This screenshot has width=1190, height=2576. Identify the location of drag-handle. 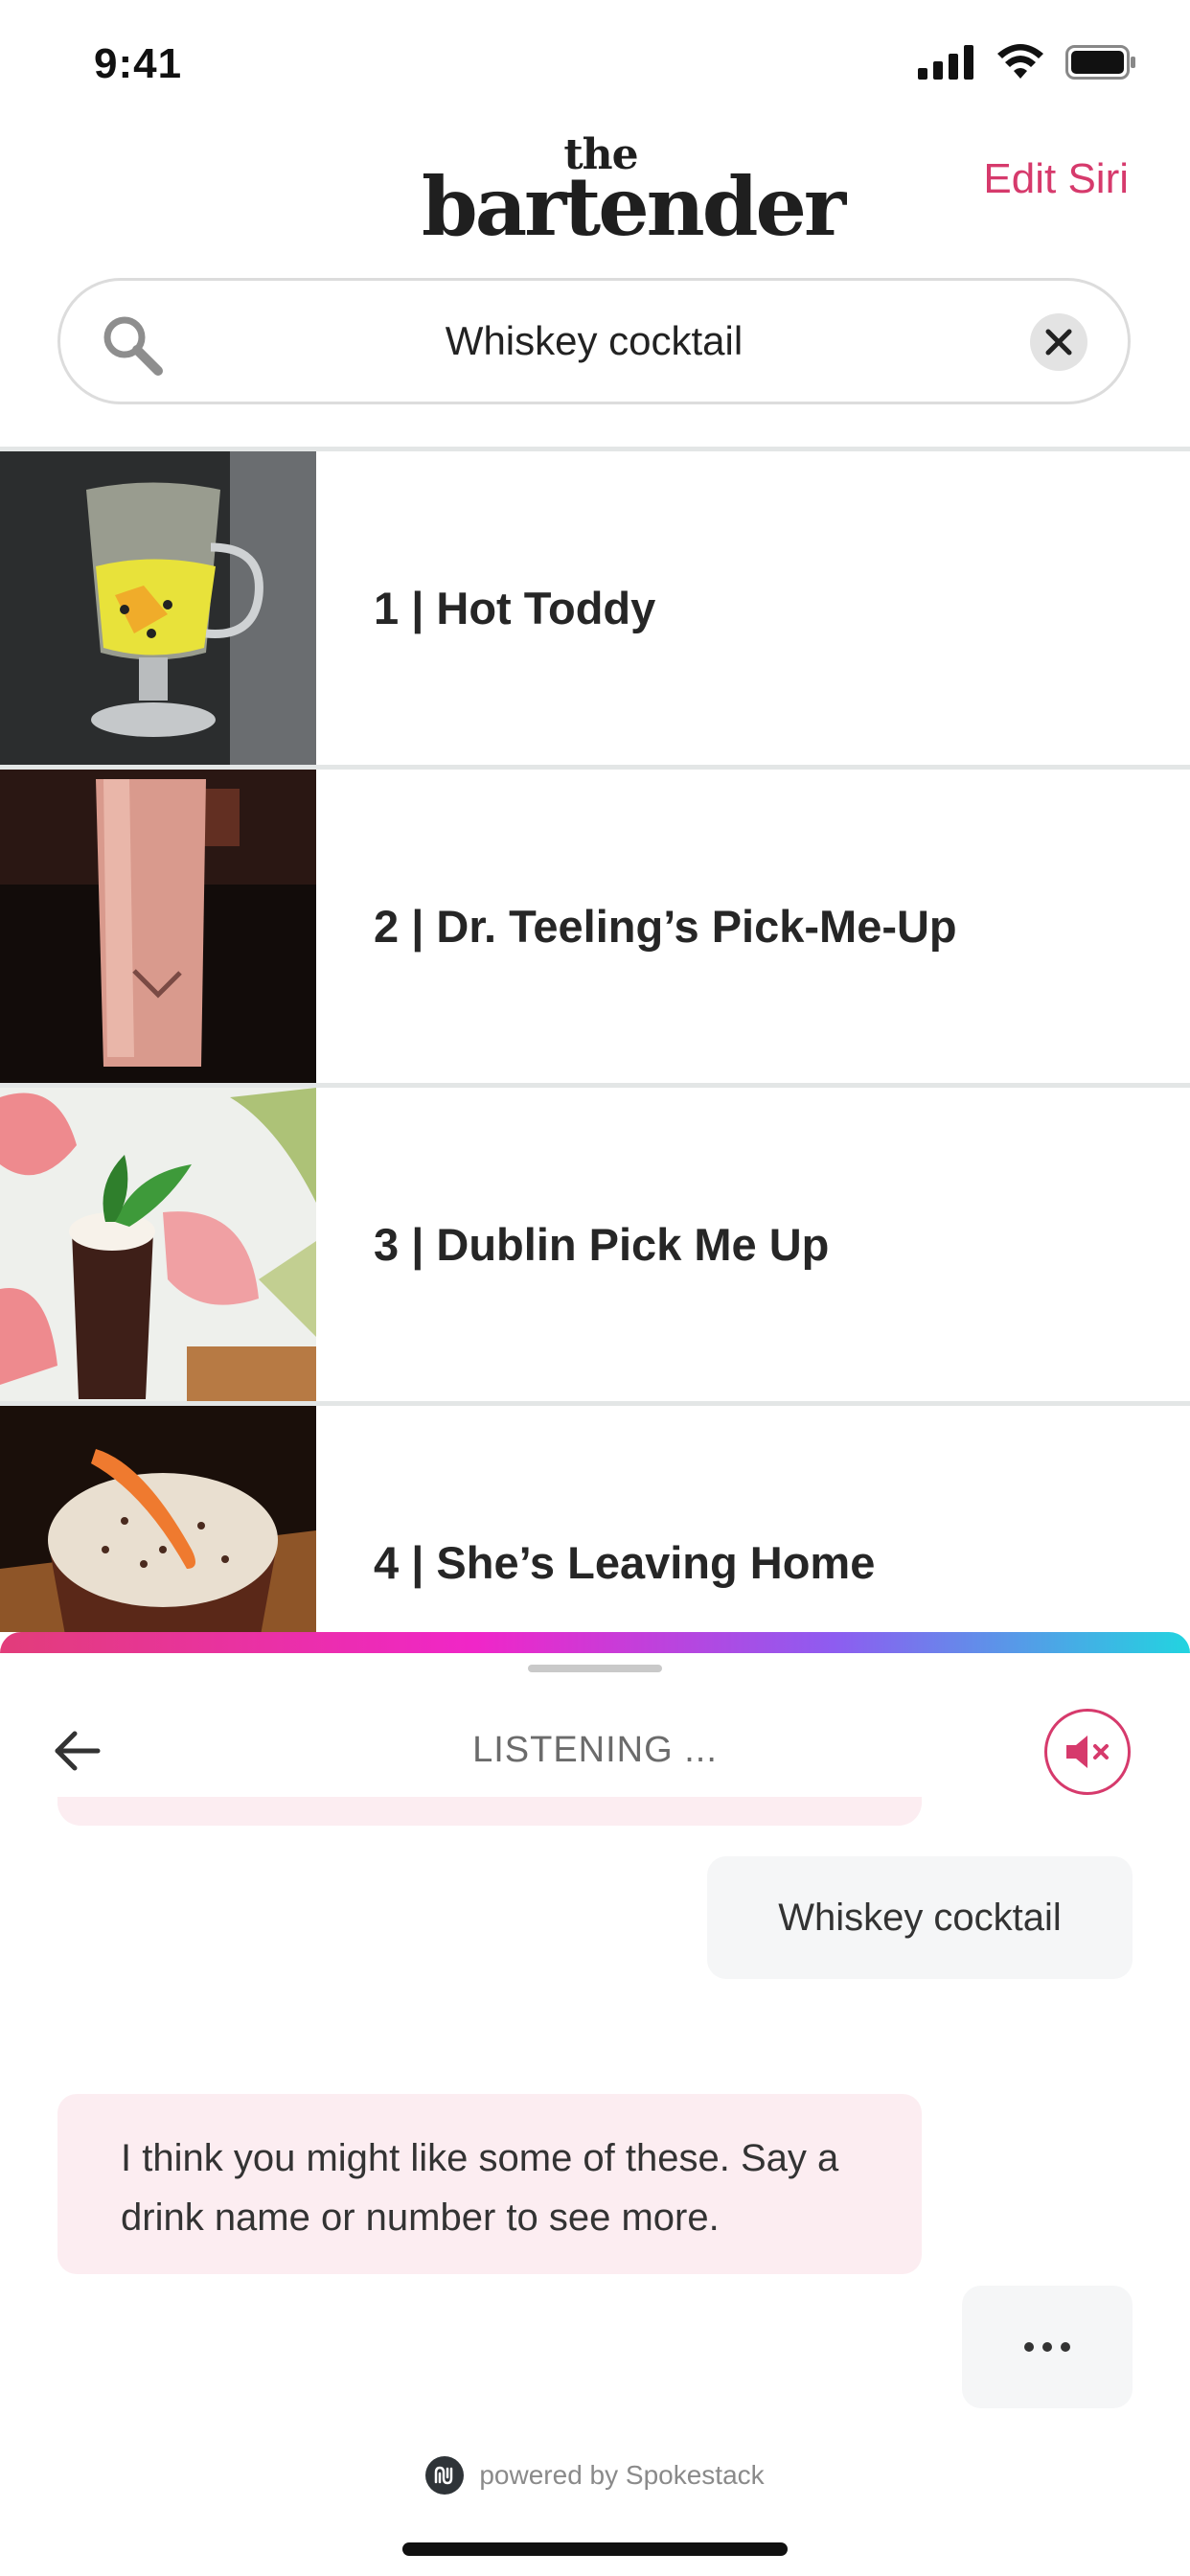
(595, 1668).